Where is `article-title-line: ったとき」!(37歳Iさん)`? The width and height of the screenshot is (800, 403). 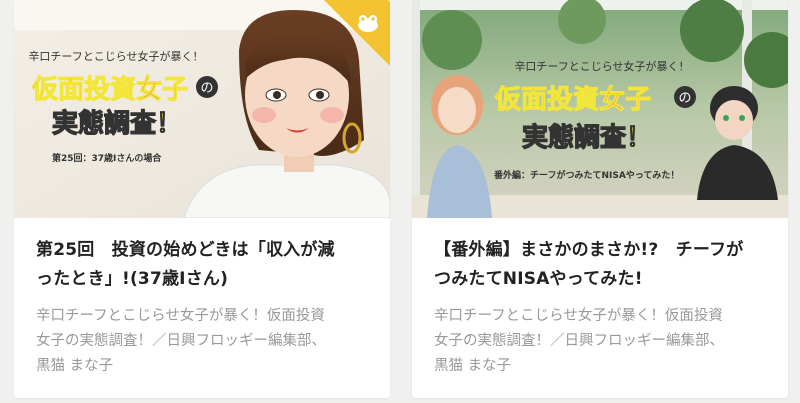 article-title-line: ったとき」!(37歳Iさん) is located at coordinates (204, 279).